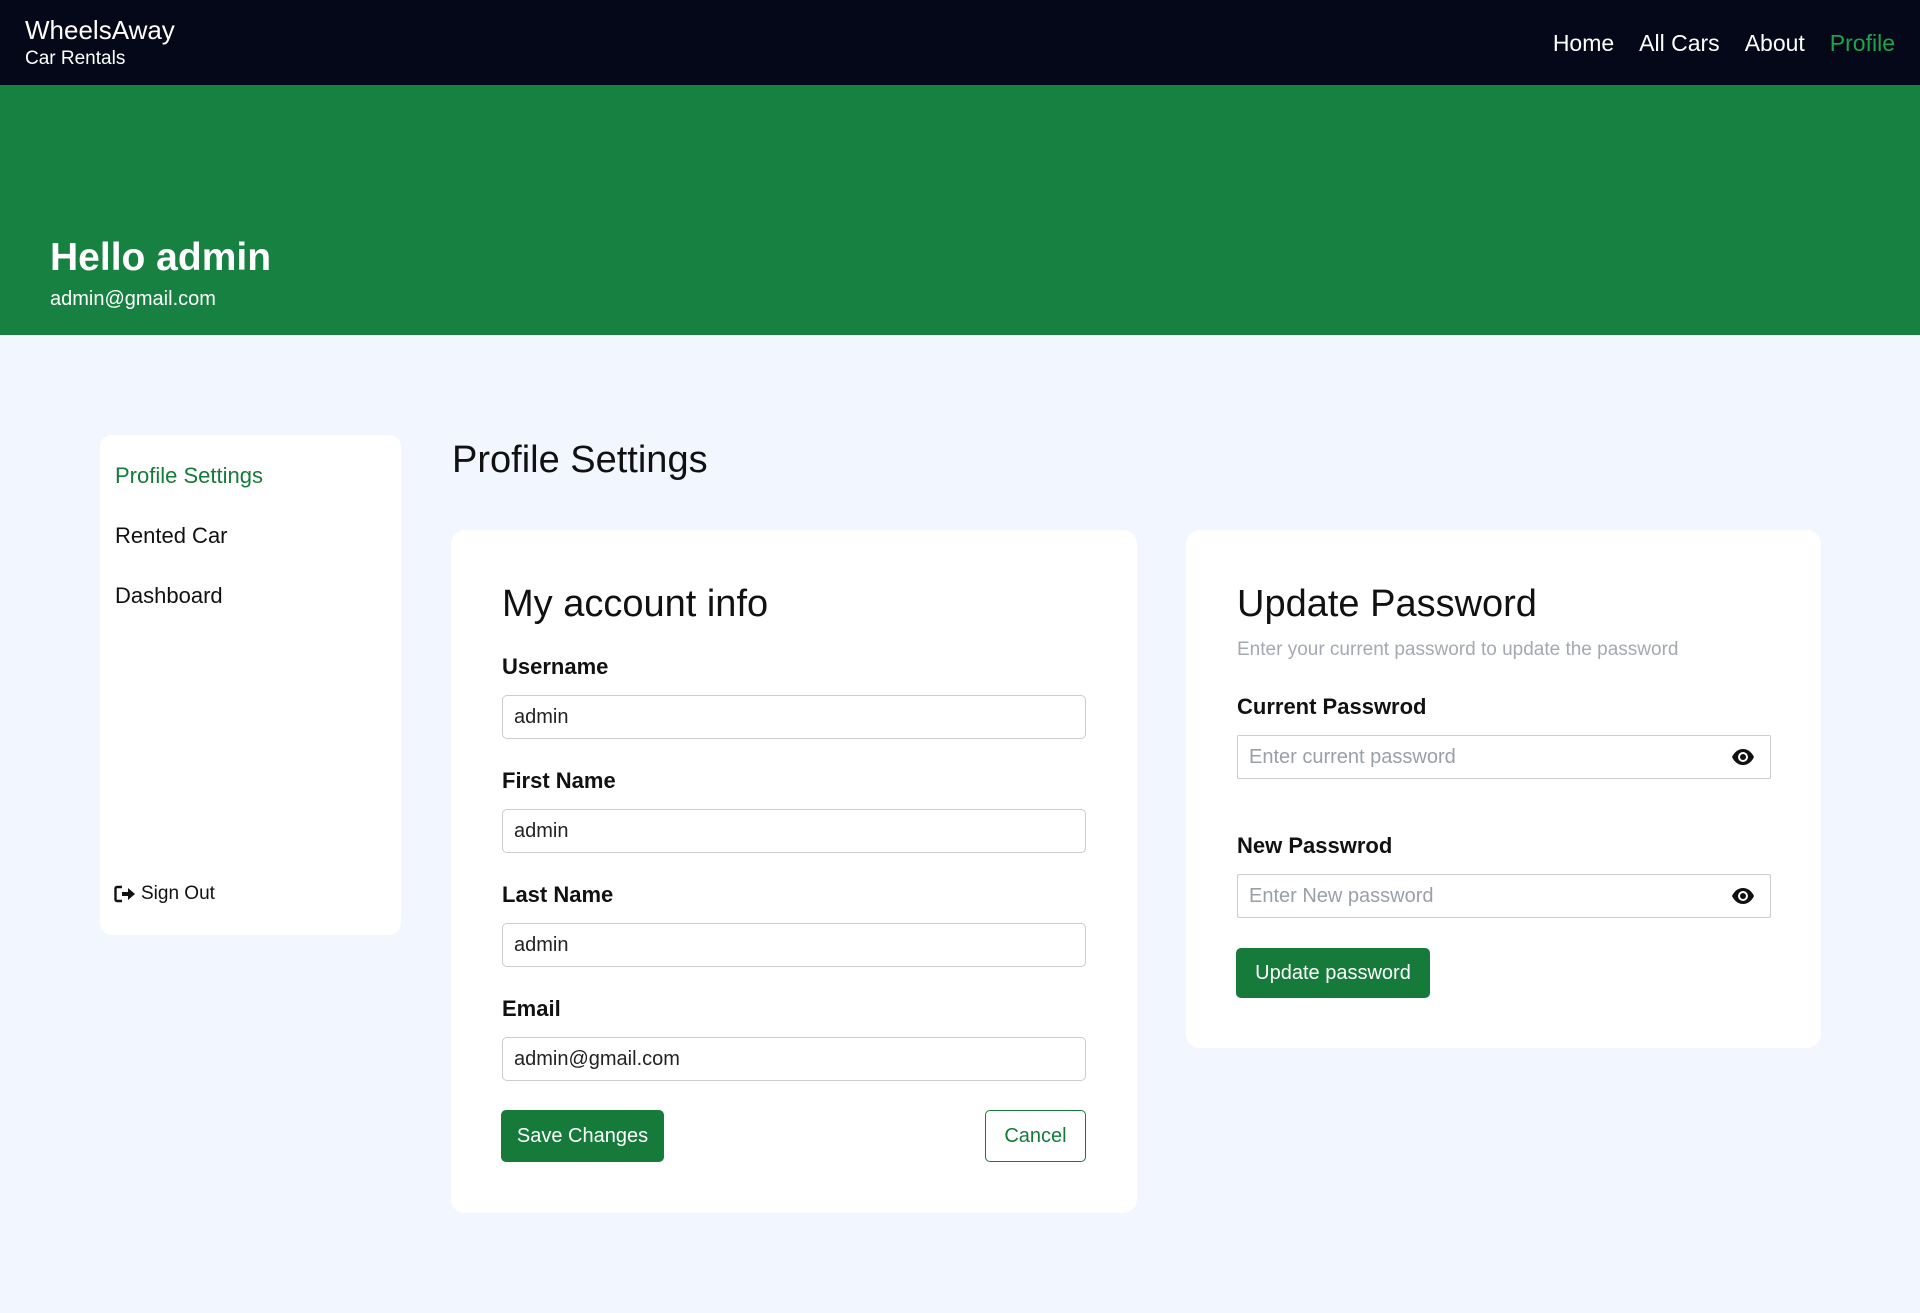  Describe the element at coordinates (1333, 973) in the screenshot. I see `update-password-button: Update password` at that location.